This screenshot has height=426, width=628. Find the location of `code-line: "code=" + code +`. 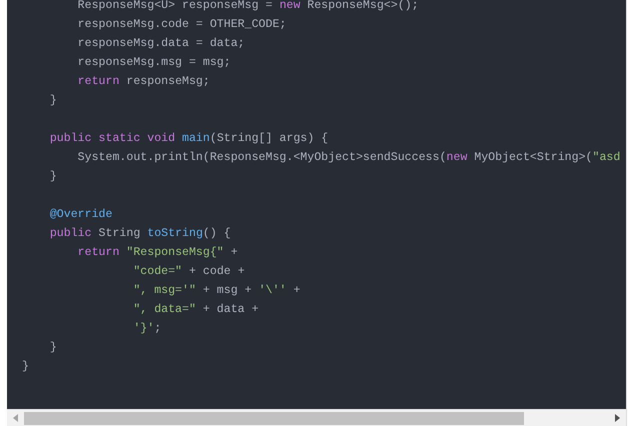

code-line: "code=" + code + is located at coordinates (189, 272).